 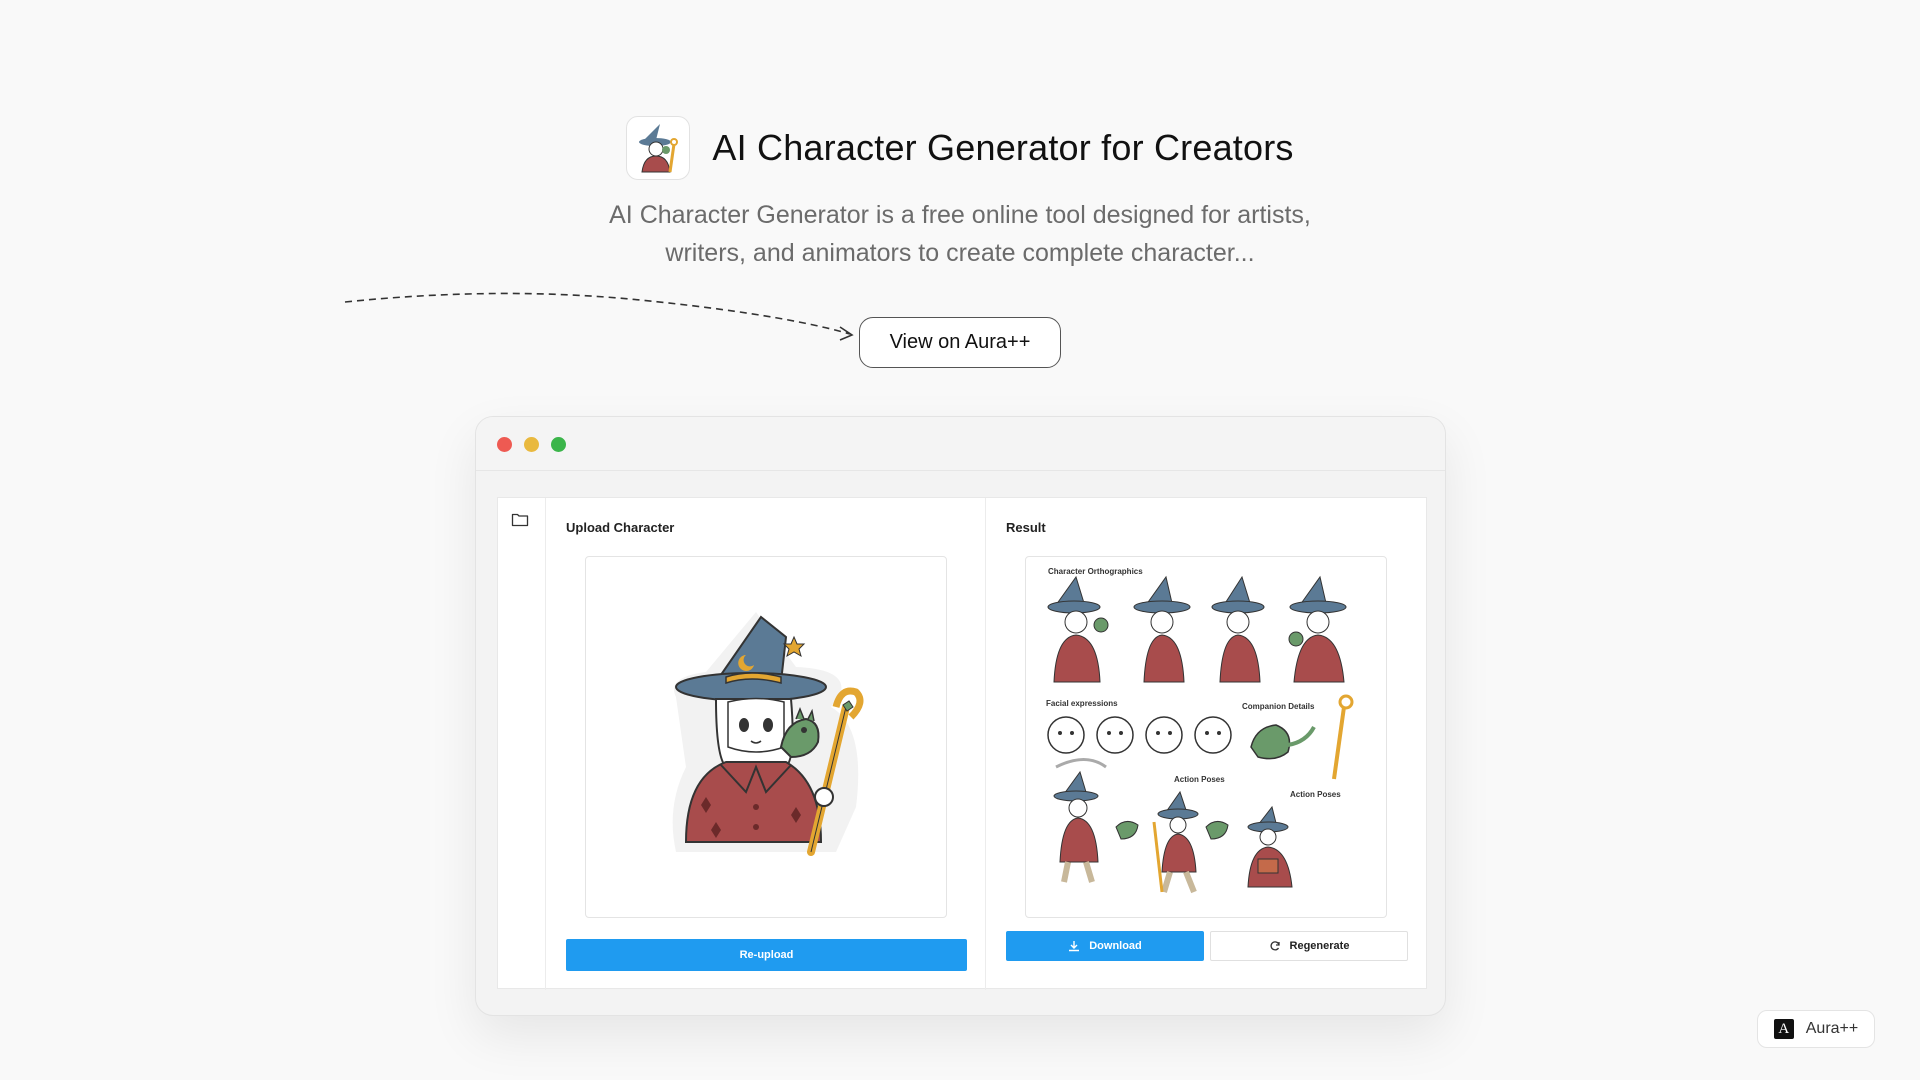 I want to click on sheet-label-facial: Facial expressions, so click(x=1082, y=703).